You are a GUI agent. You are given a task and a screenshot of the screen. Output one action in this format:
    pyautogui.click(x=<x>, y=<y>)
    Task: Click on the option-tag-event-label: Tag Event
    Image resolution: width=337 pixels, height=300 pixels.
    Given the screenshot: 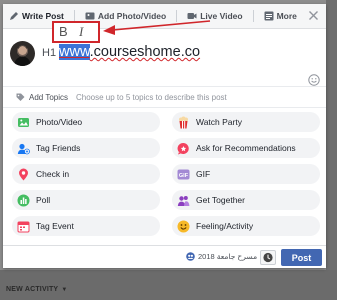 What is the action you would take?
    pyautogui.click(x=55, y=226)
    